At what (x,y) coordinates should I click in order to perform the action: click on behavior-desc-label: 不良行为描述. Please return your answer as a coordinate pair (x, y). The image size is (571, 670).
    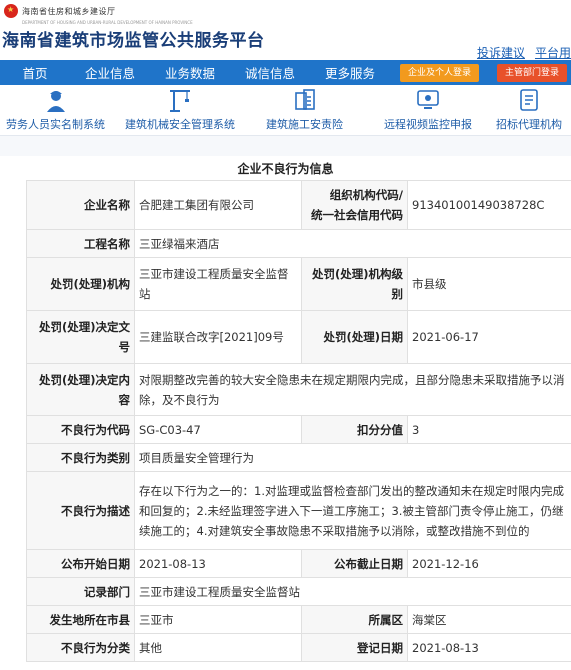
    Looking at the image, I should click on (80, 510).